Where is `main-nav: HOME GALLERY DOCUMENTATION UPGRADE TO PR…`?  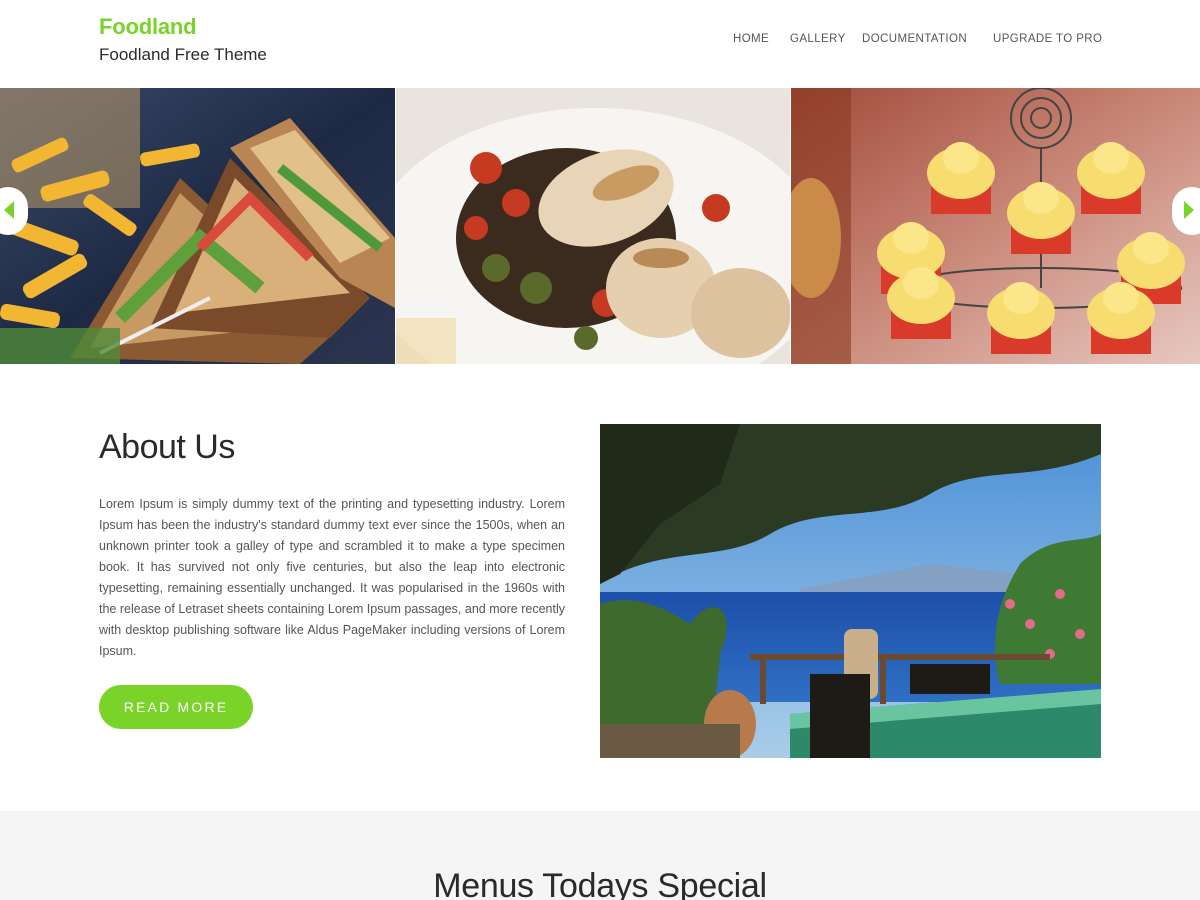 main-nav: HOME GALLERY DOCUMENTATION UPGRADE TO PR… is located at coordinates (600, 40).